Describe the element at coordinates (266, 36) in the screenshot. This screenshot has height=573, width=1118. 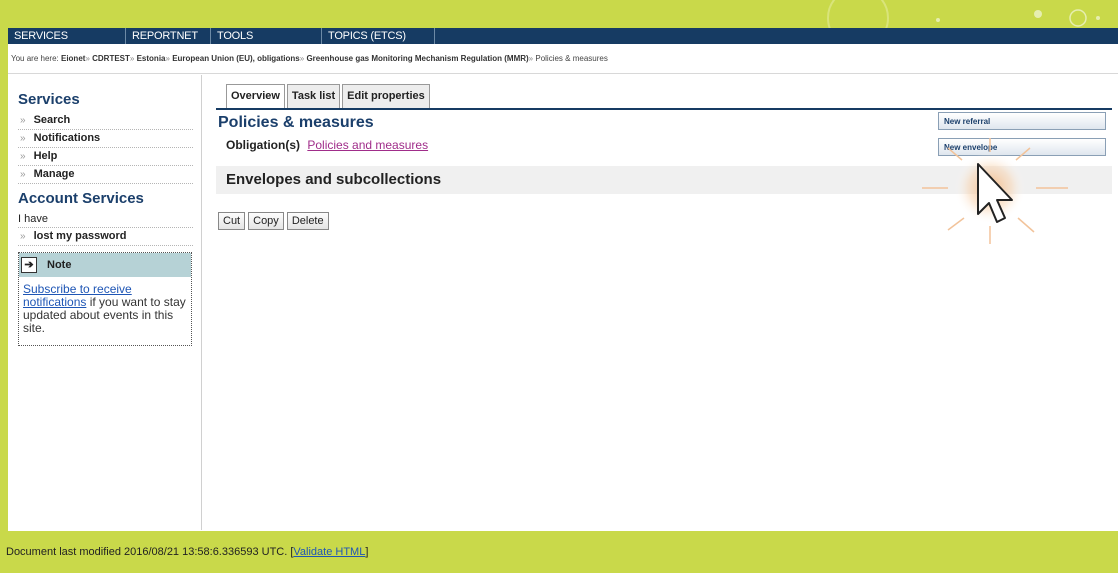
I see `nav-tools: TOOLS` at that location.